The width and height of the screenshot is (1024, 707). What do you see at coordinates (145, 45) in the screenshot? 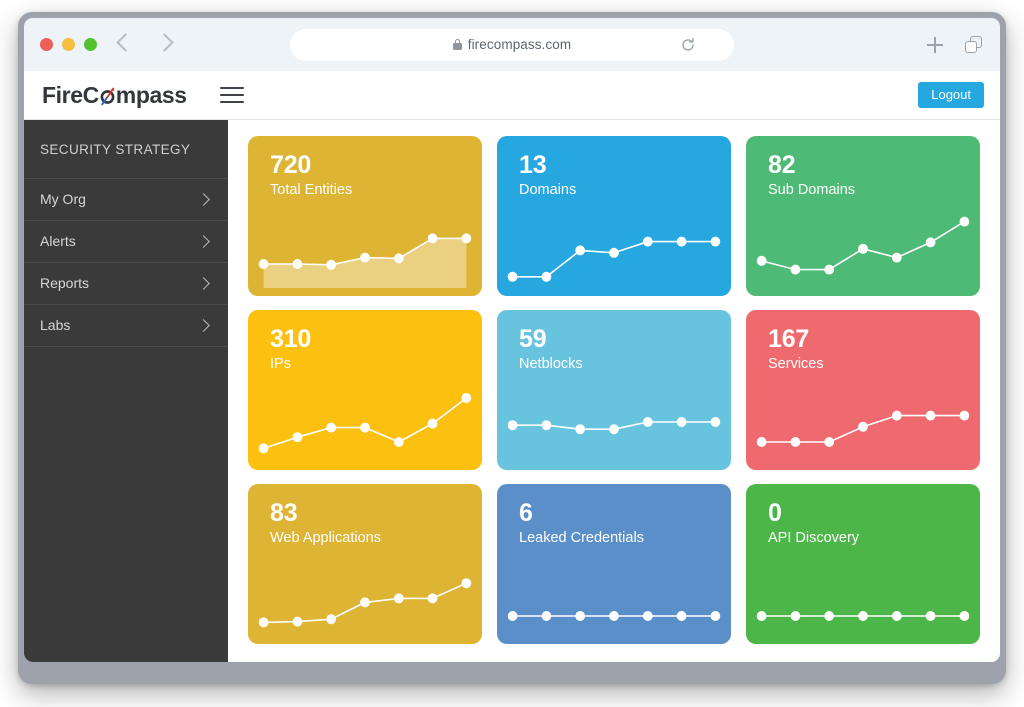
I see `navigation-buttons` at bounding box center [145, 45].